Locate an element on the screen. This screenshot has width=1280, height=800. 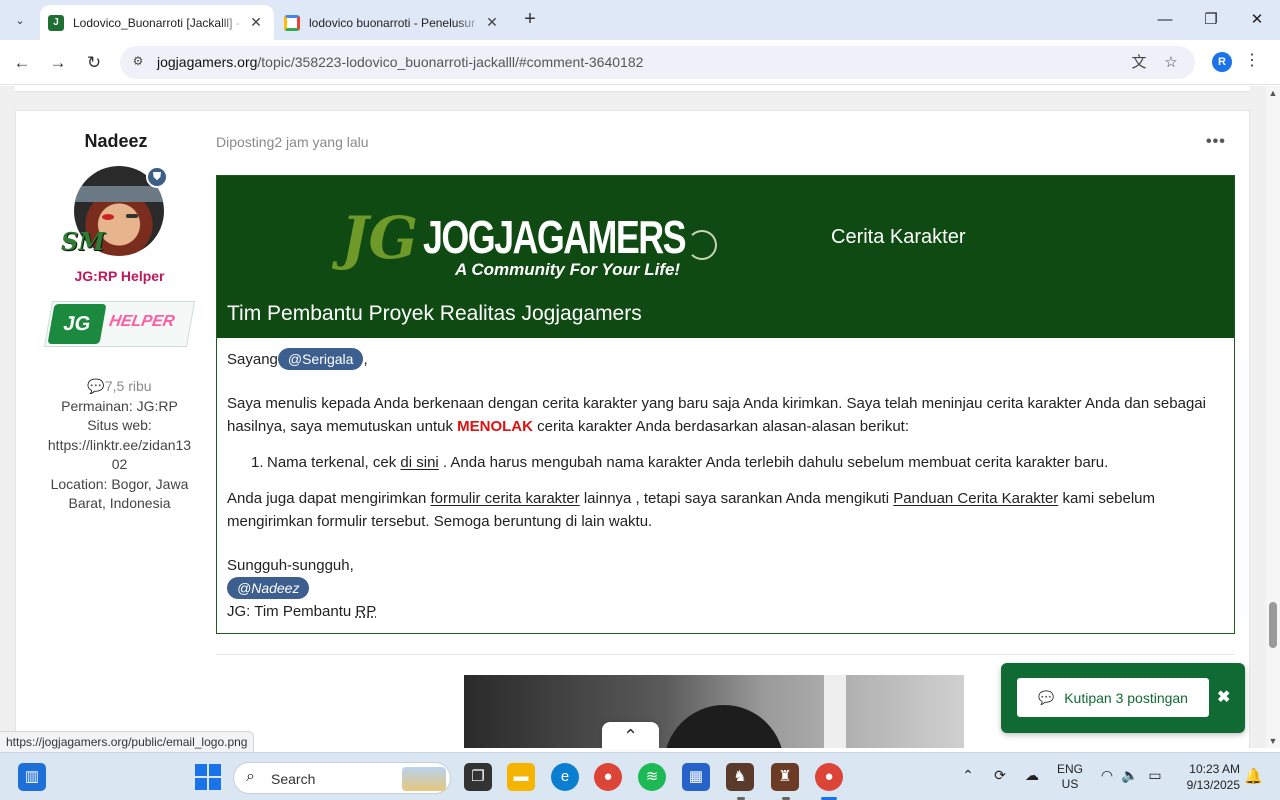
chrome-icon: ● is located at coordinates (608, 777).